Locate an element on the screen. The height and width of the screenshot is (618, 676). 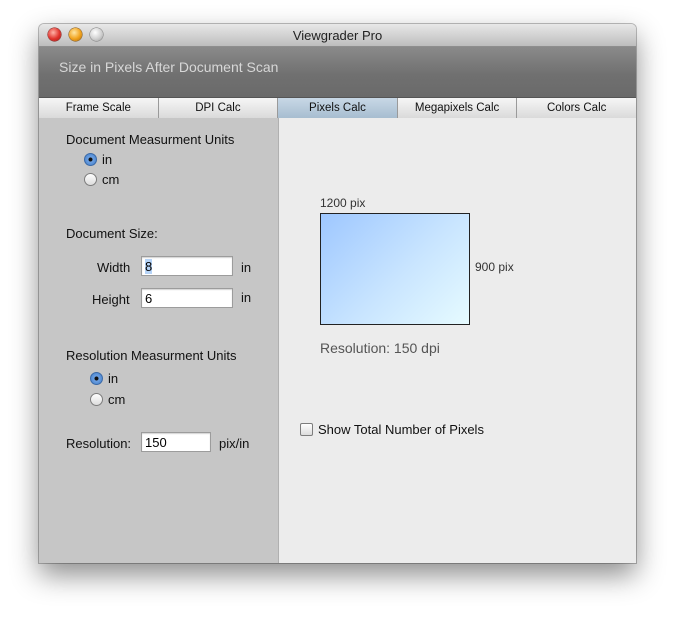
resolution-field: 150 is located at coordinates (176, 442).